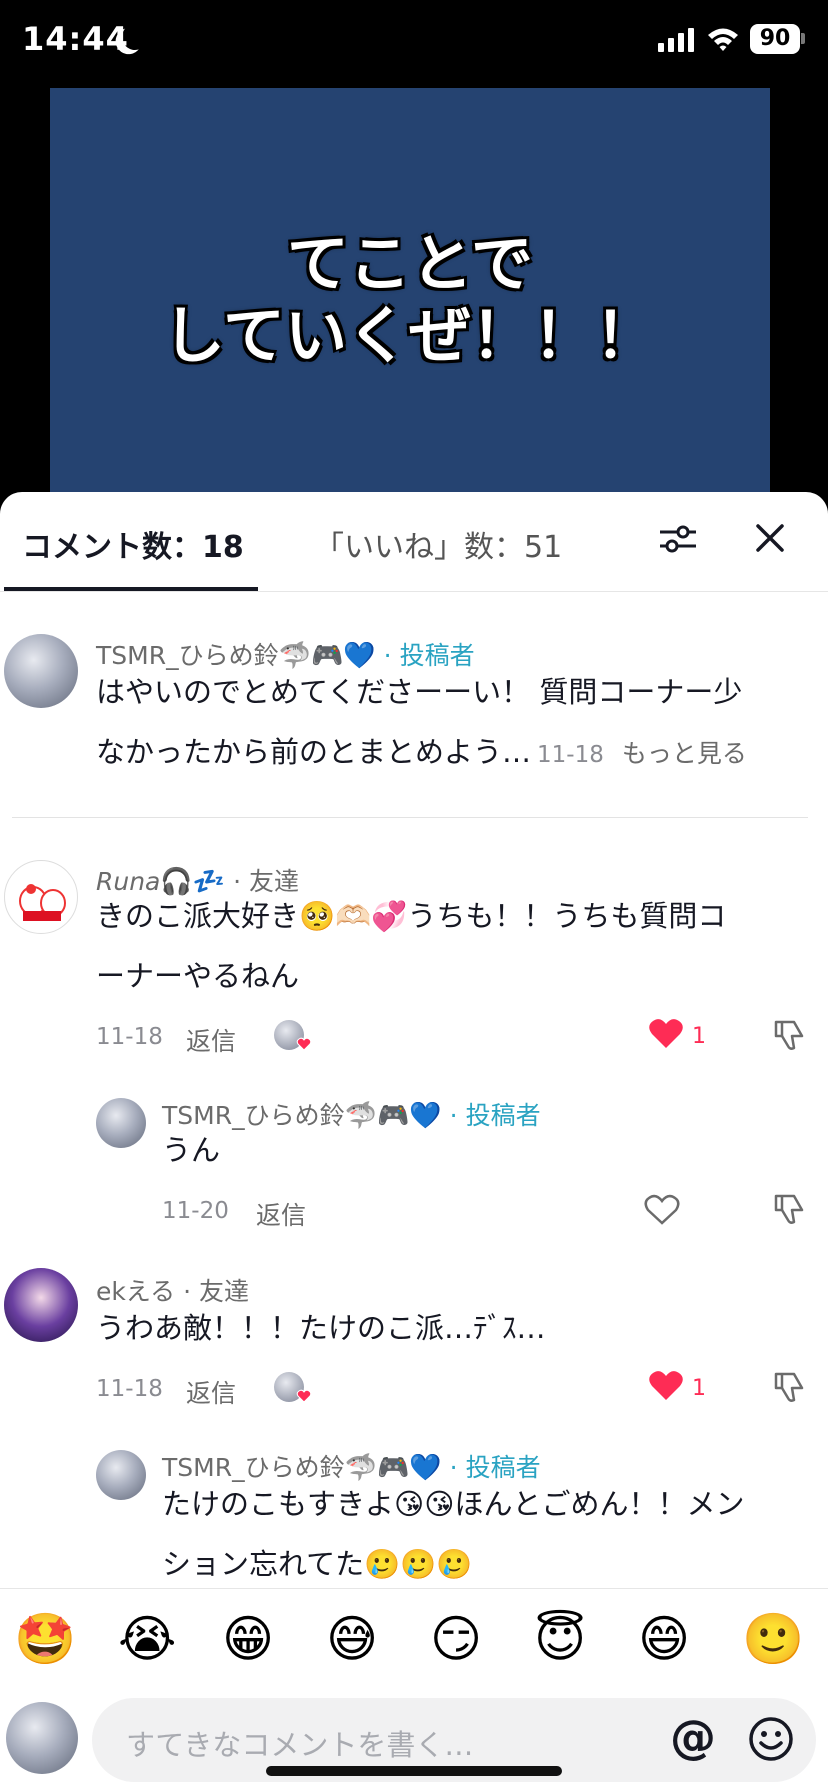 This screenshot has width=828, height=1792. I want to click on my-avatar, so click(42, 1738).